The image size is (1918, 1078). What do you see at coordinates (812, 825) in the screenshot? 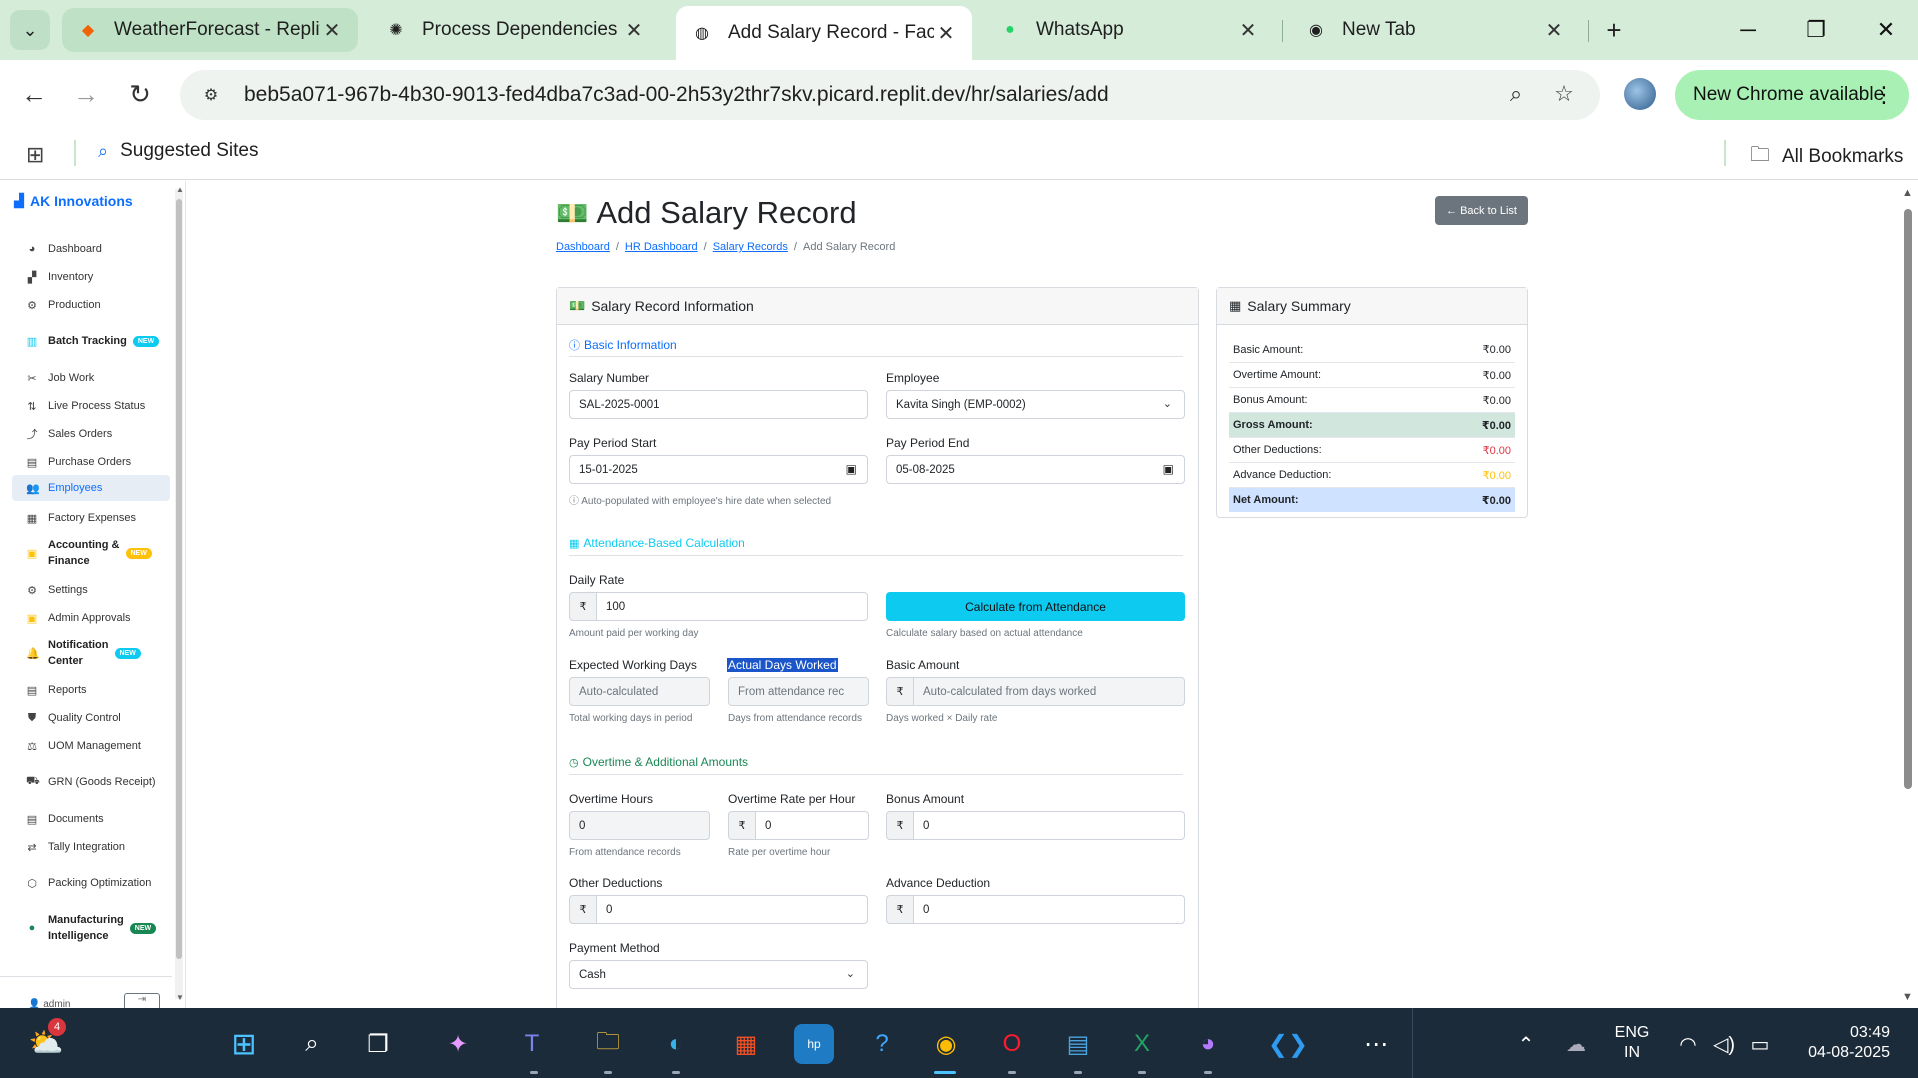
I see `overtime-rate-input: 0` at bounding box center [812, 825].